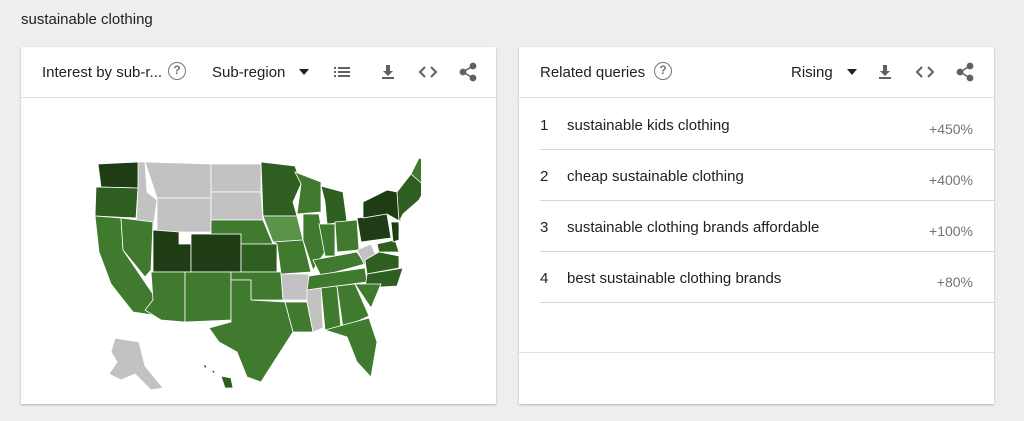 The width and height of the screenshot is (1024, 421). Describe the element at coordinates (295, 287) in the screenshot. I see `state-arkansas` at that location.